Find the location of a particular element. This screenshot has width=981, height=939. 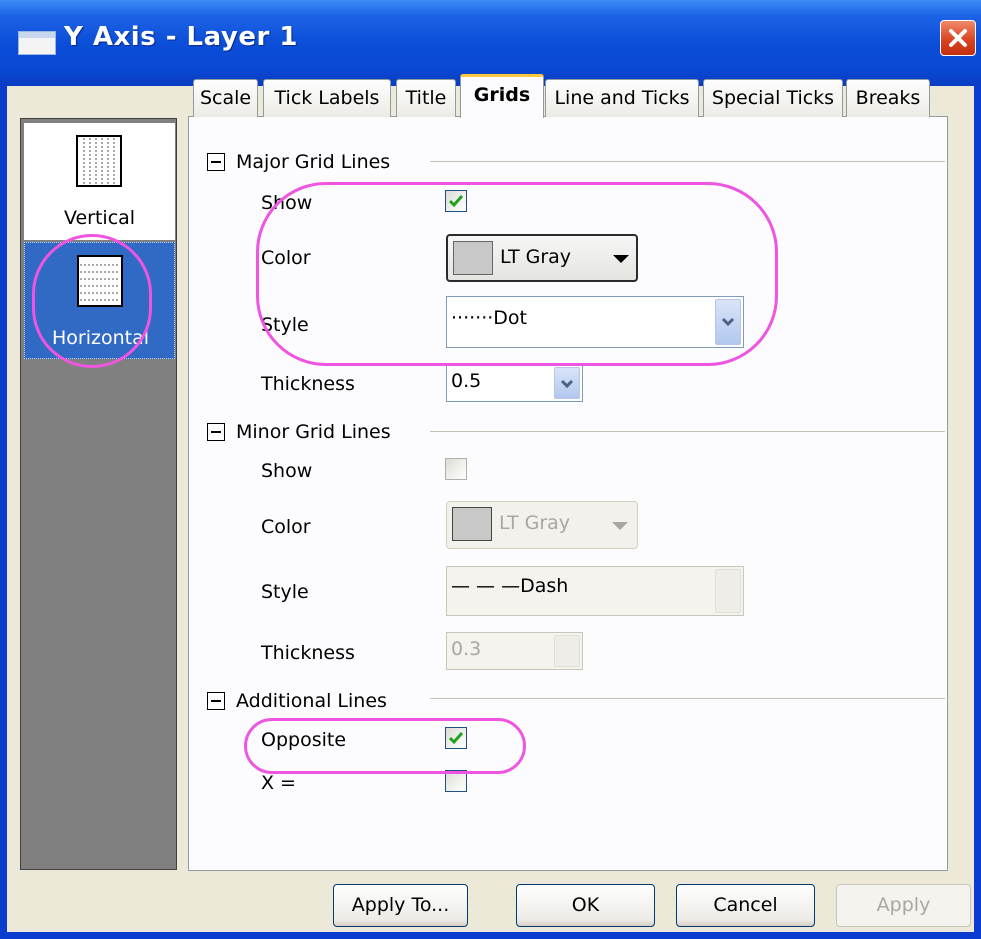

tab-title: Title is located at coordinates (426, 98).